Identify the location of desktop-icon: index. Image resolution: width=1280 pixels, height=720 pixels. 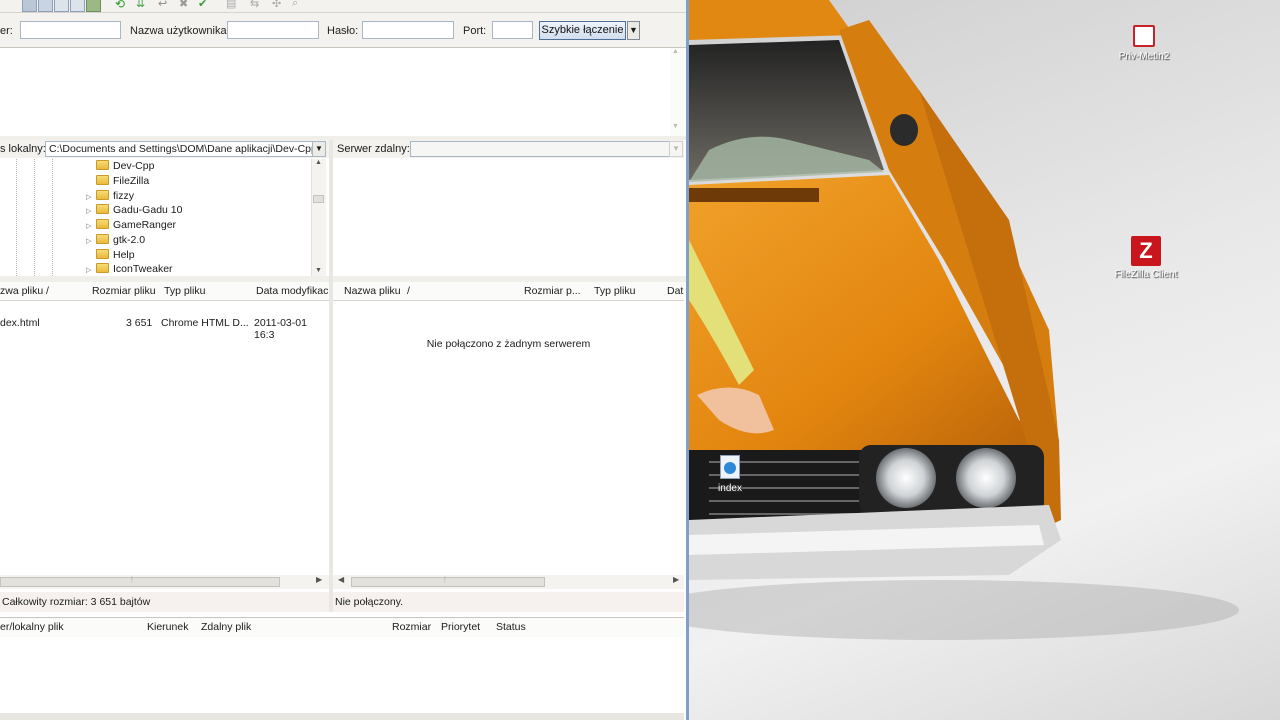
(730, 474).